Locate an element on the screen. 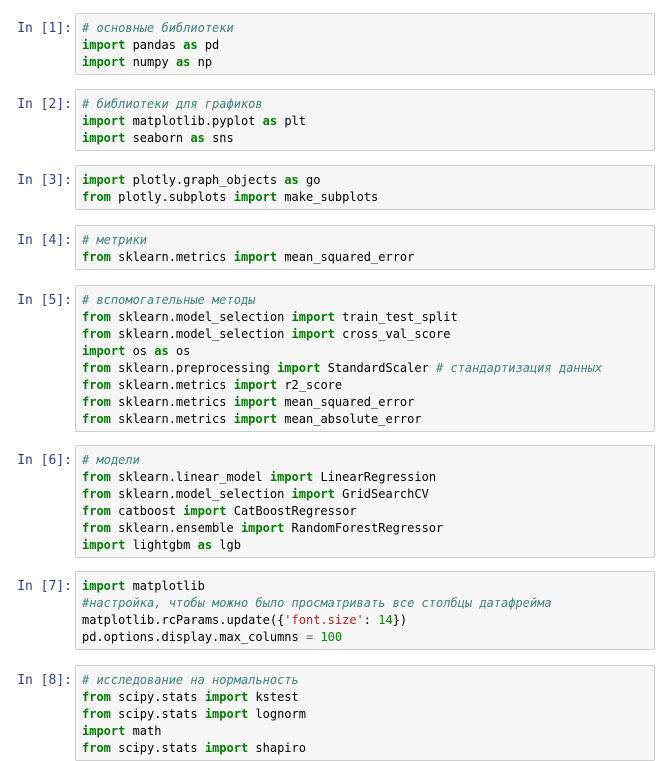  code-token: scipy.stats is located at coordinates (157, 748).